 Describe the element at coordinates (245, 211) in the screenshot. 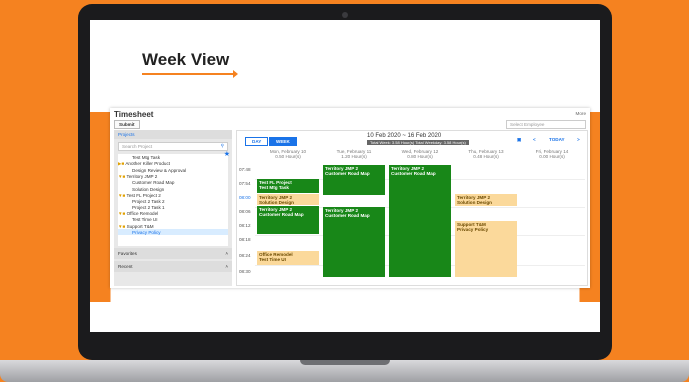

I see `time-label: 08:06` at that location.